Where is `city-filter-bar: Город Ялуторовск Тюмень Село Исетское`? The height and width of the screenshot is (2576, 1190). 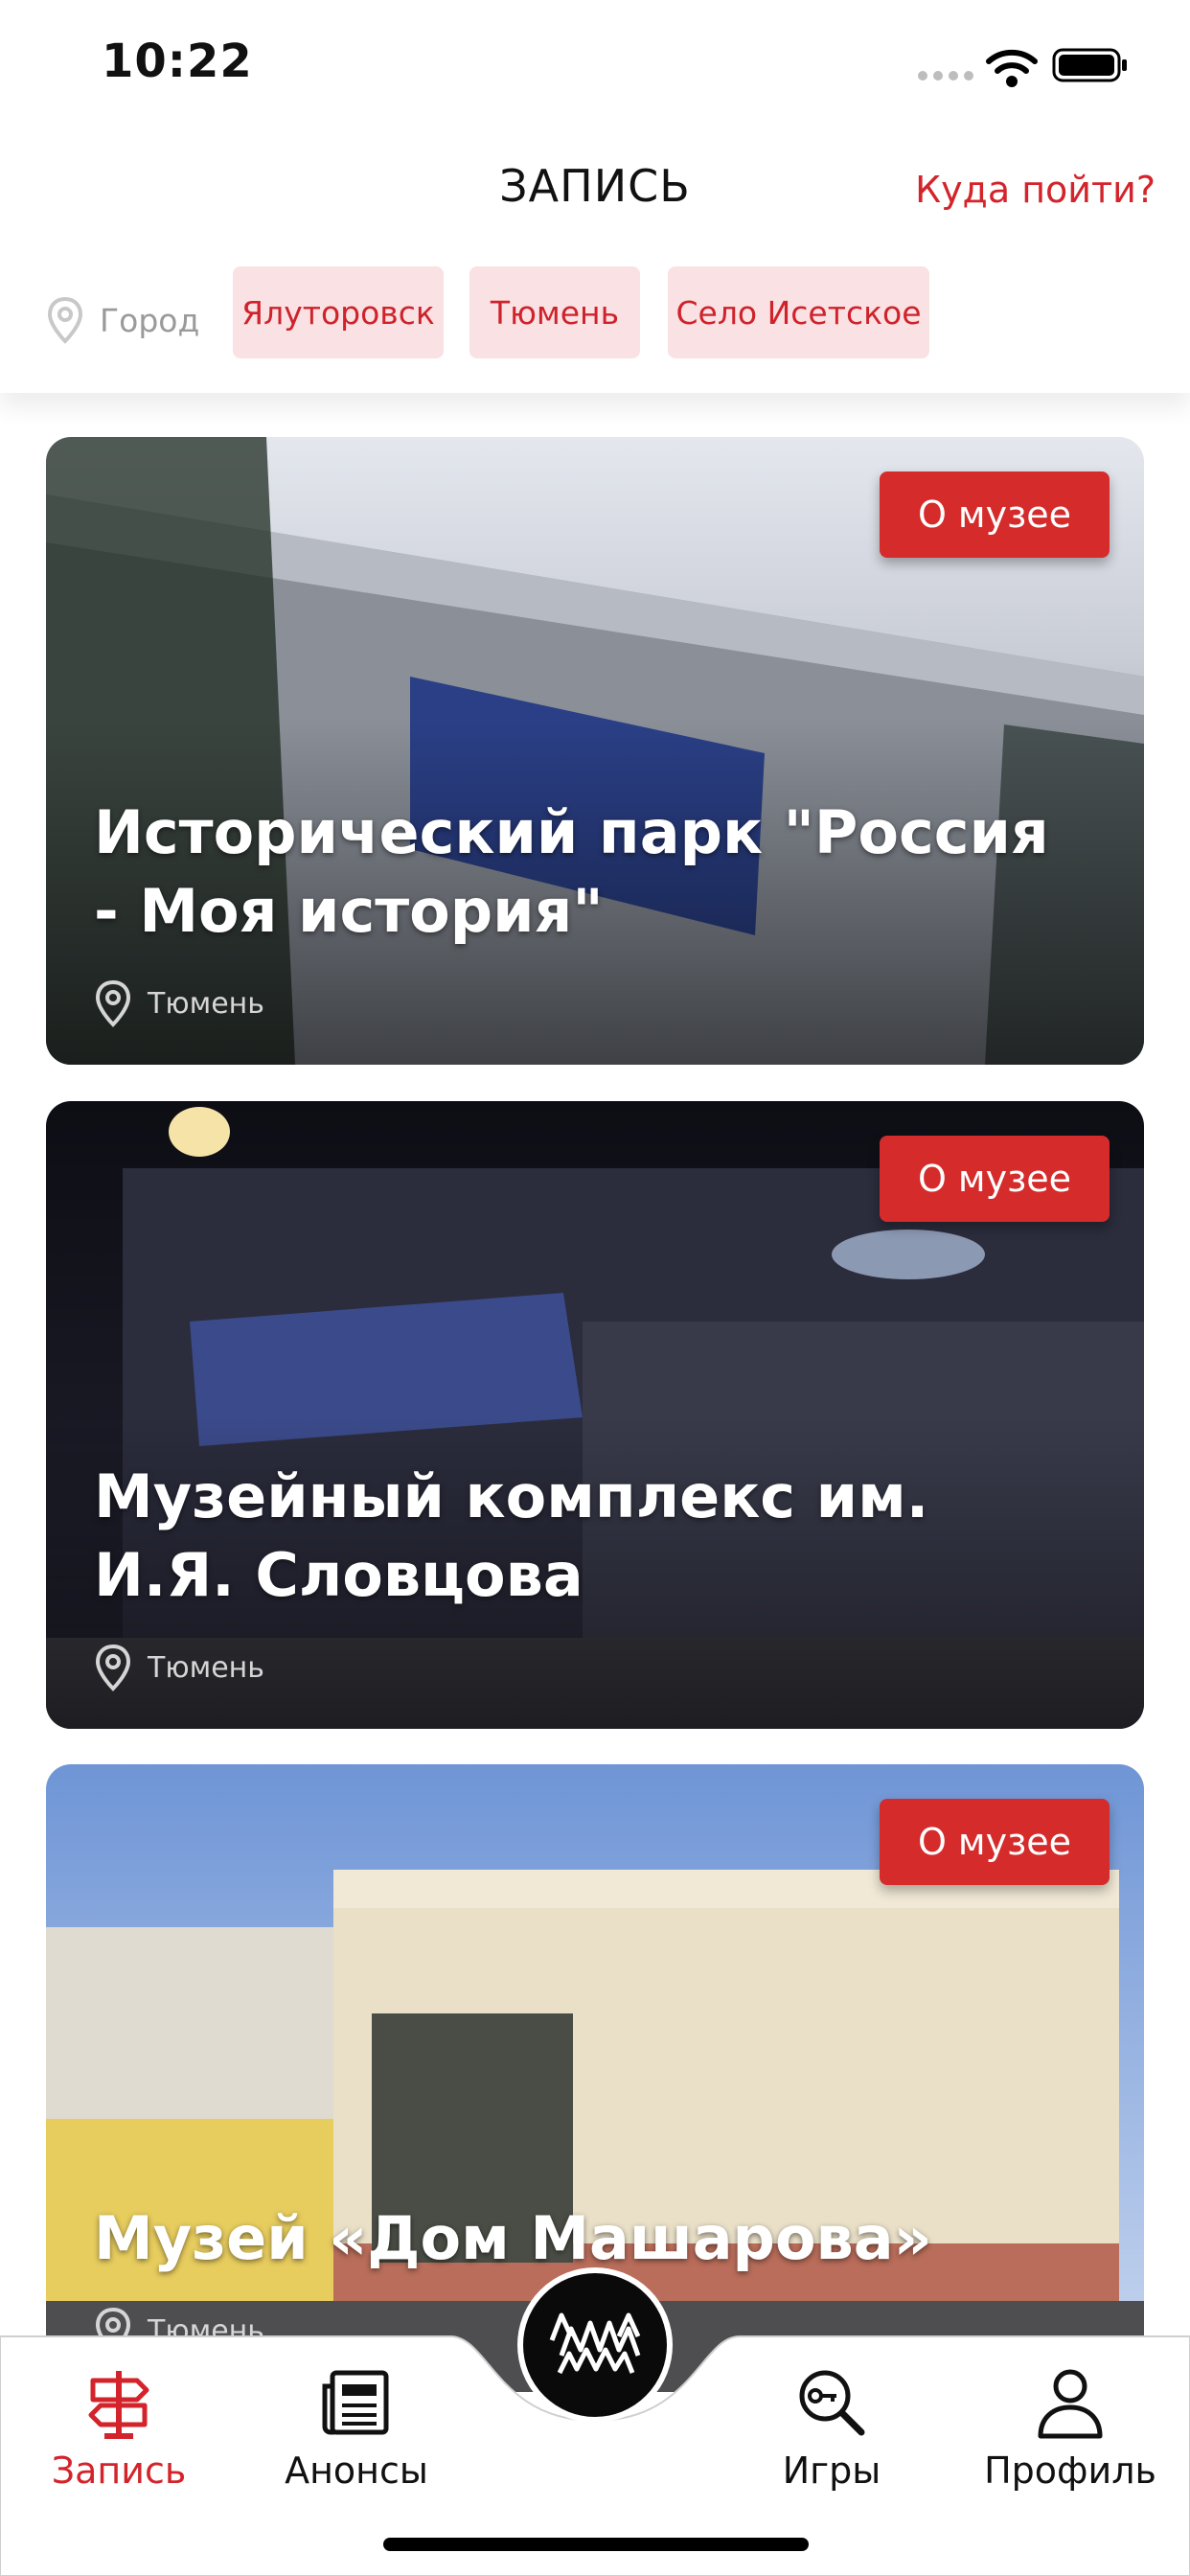
city-filter-bar: Город Ялуторовск Тюмень Село Исетское is located at coordinates (595, 321).